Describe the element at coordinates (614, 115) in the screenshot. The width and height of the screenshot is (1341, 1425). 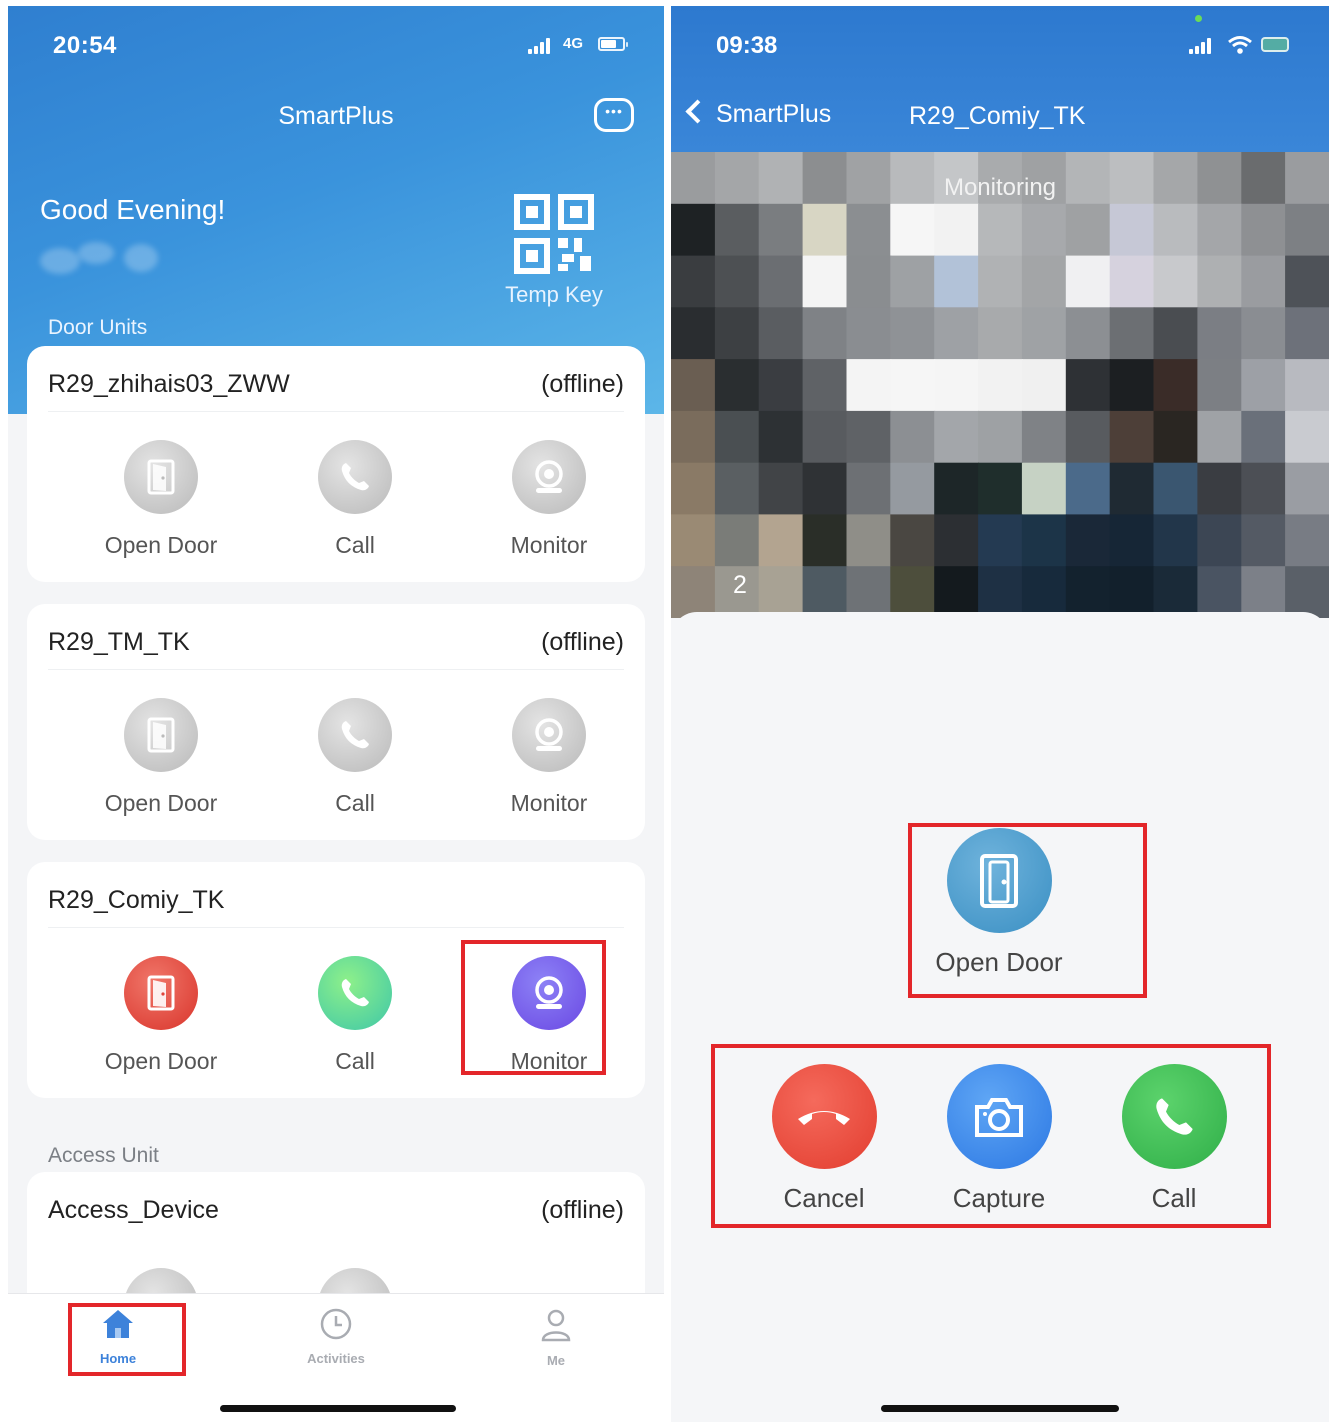
I see `chat-bubble-icon` at that location.